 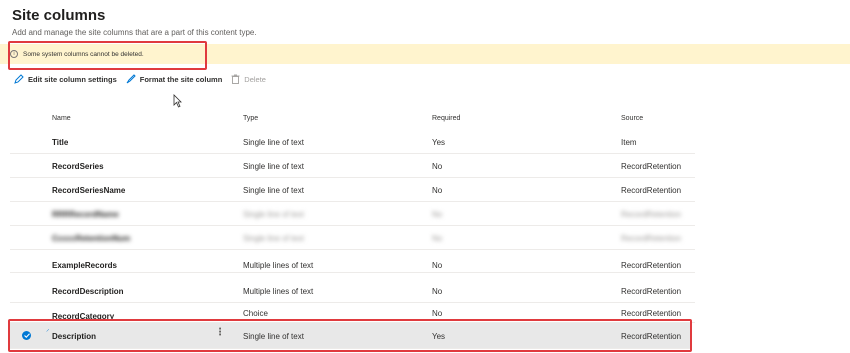 I want to click on row-required: Yes, so click(x=439, y=142).